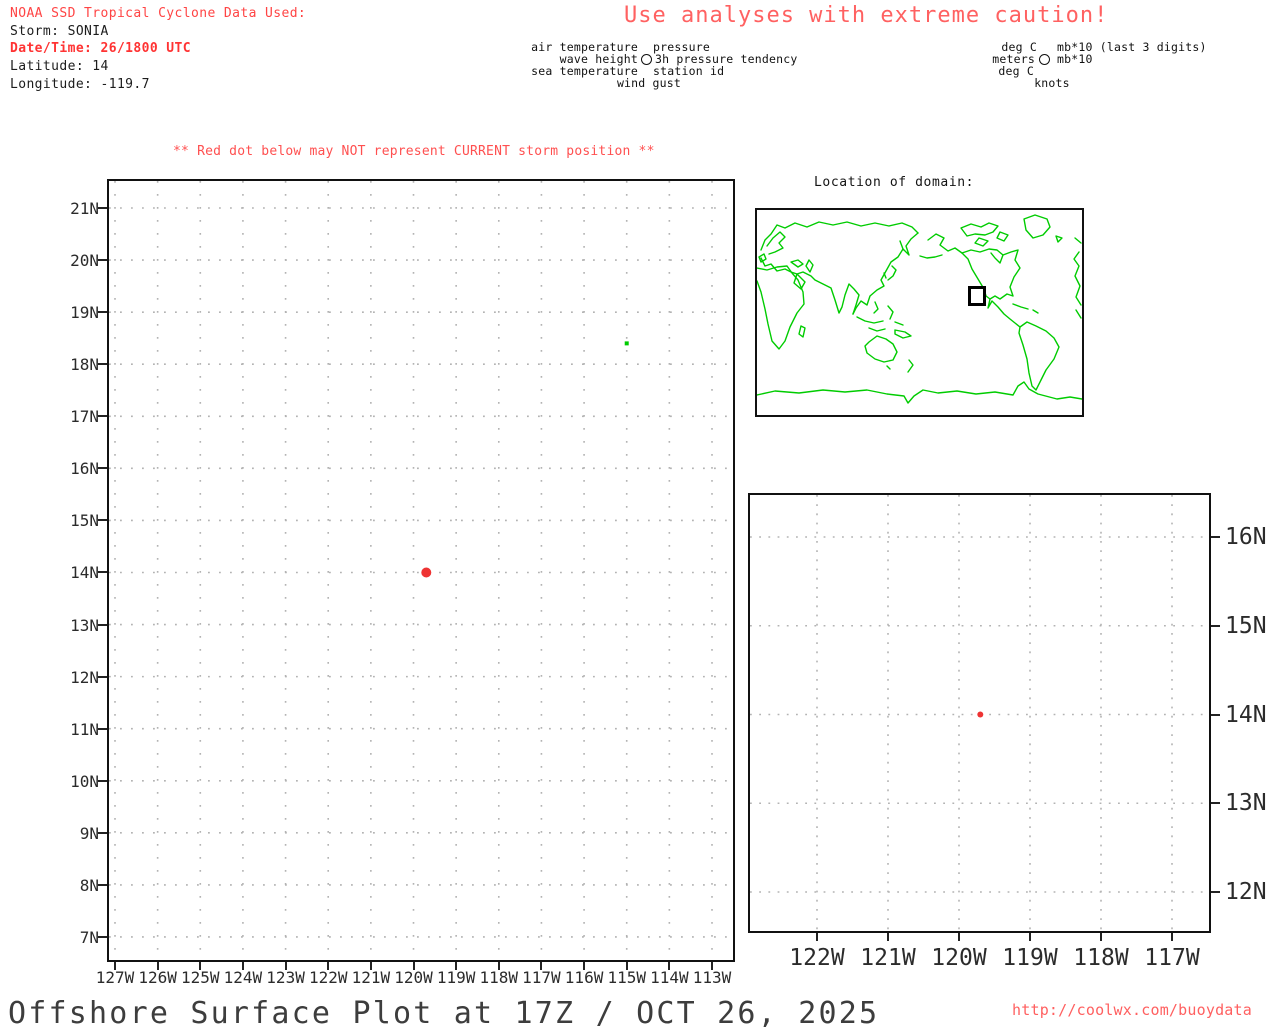  Describe the element at coordinates (80, 84) in the screenshot. I see `storm-longitude-line: Longitude: -119.7` at that location.